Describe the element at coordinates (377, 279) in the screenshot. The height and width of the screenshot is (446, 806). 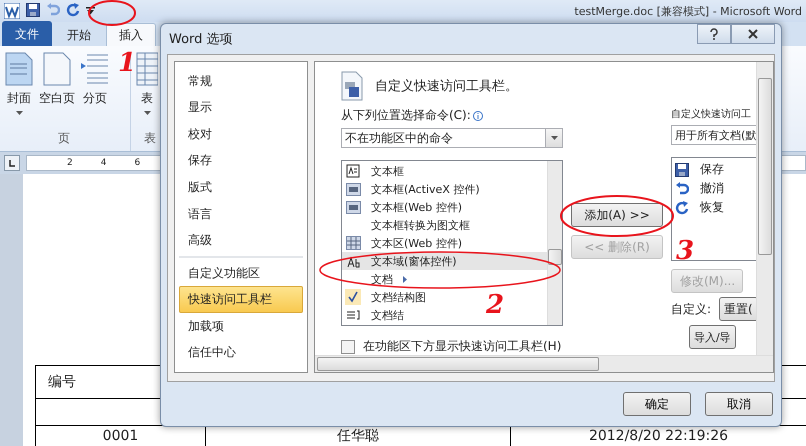
I see `command-item: 文档` at that location.